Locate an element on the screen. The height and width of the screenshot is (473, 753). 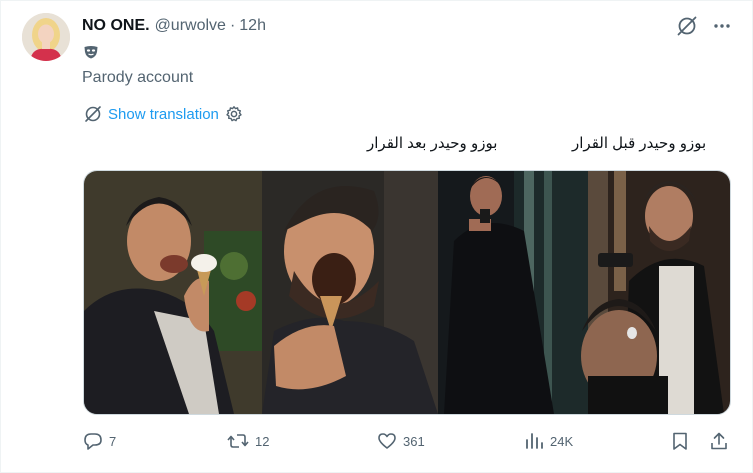
reply-button: 7 is located at coordinates (99, 441).